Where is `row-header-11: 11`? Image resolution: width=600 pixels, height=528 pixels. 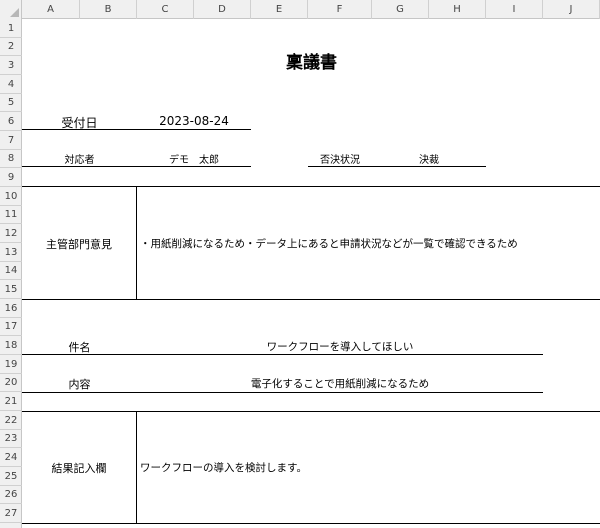 row-header-11: 11 is located at coordinates (11, 215).